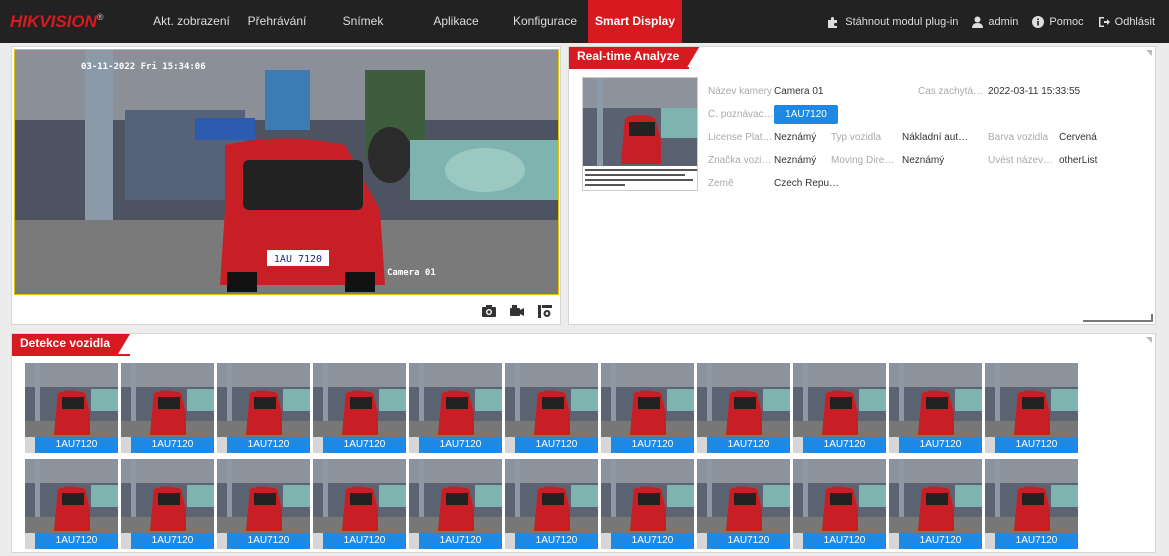 Image resolution: width=1169 pixels, height=556 pixels. I want to click on nav-application: Aplikace, so click(456, 21).